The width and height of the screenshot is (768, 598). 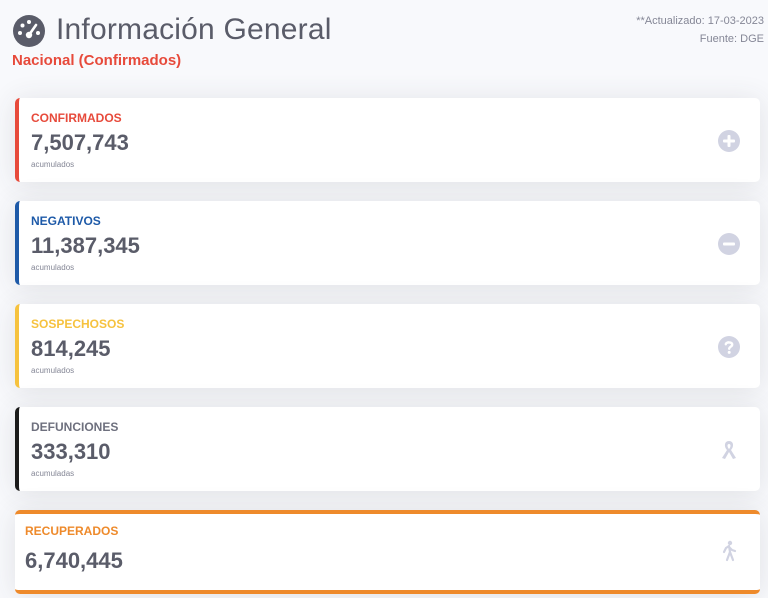 What do you see at coordinates (700, 21) in the screenshot?
I see `updated-date: **Actualizado: 17-03-2023` at bounding box center [700, 21].